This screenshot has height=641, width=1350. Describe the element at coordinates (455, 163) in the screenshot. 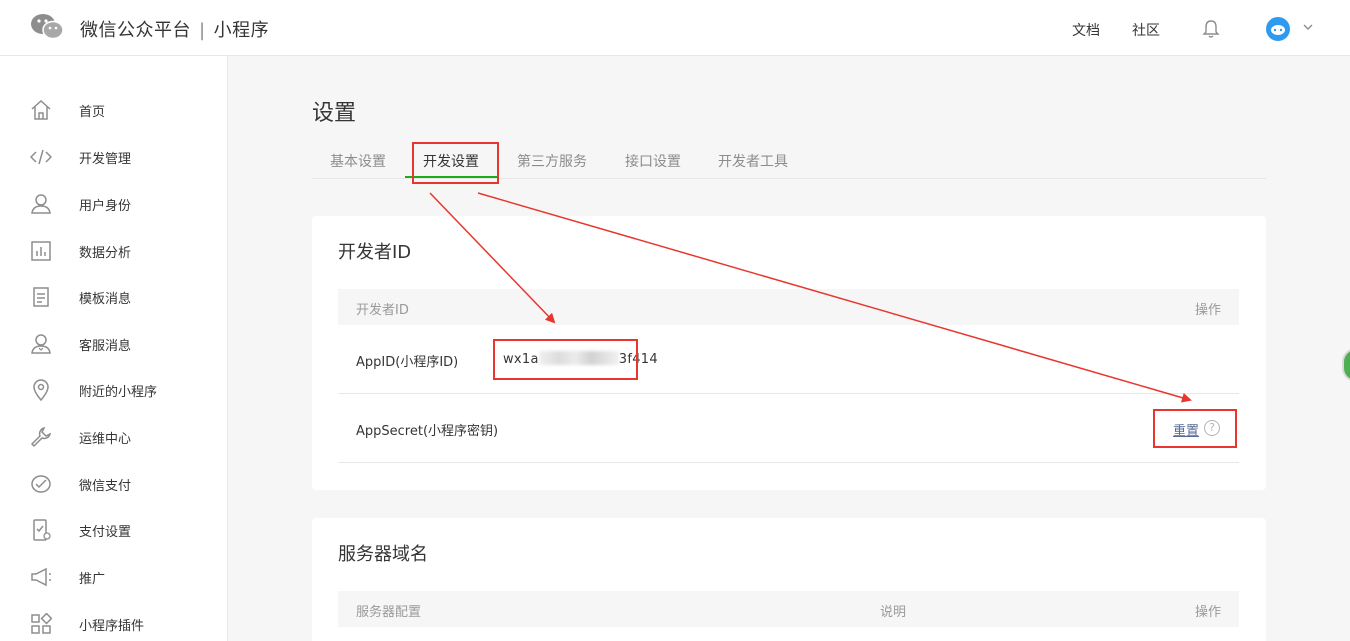

I see `highlight-dev-settings-tab` at that location.